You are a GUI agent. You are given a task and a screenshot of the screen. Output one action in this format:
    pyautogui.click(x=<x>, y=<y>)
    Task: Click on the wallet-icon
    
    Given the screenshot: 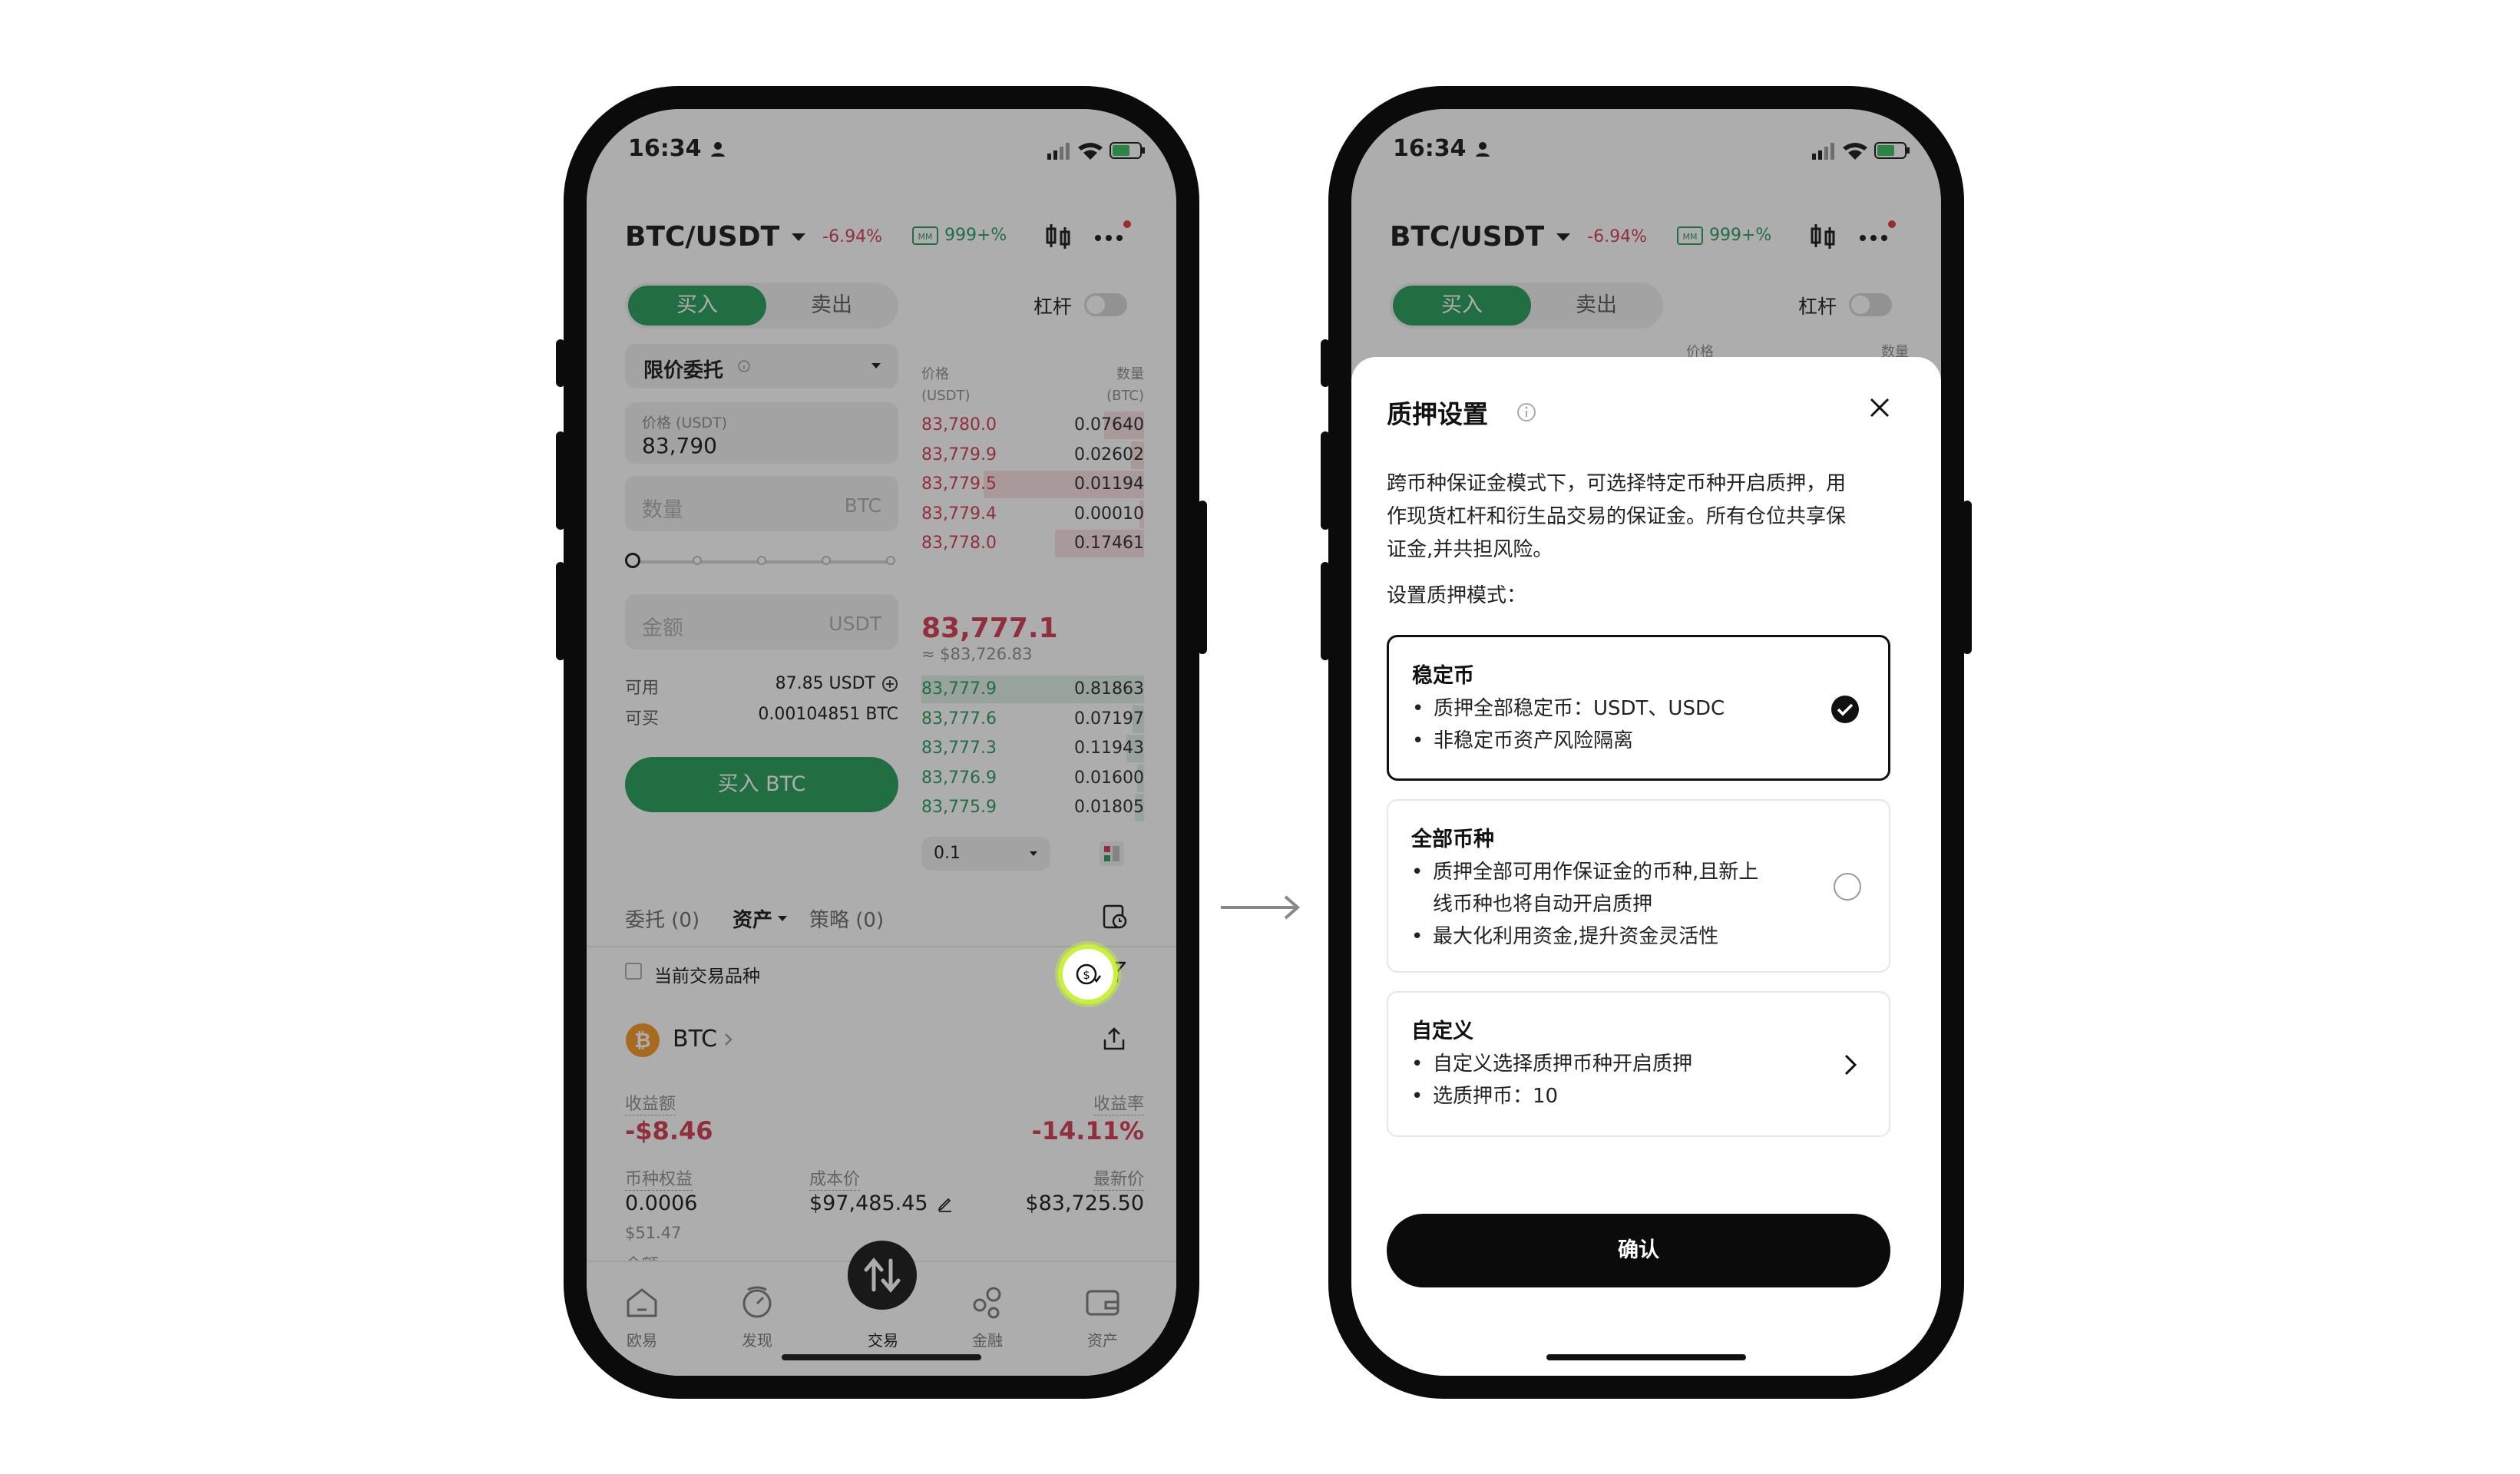 What is the action you would take?
    pyautogui.click(x=1103, y=1302)
    